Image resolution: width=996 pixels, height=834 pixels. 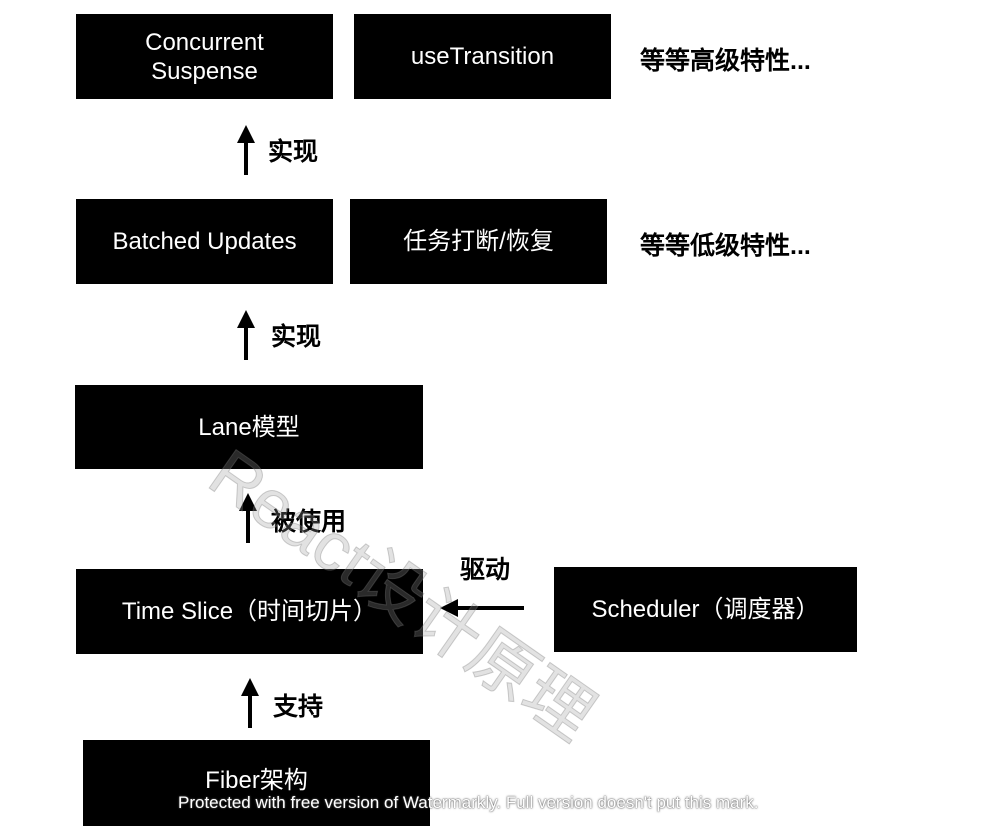 What do you see at coordinates (293, 152) in the screenshot?
I see `implements-top-label: 实现` at bounding box center [293, 152].